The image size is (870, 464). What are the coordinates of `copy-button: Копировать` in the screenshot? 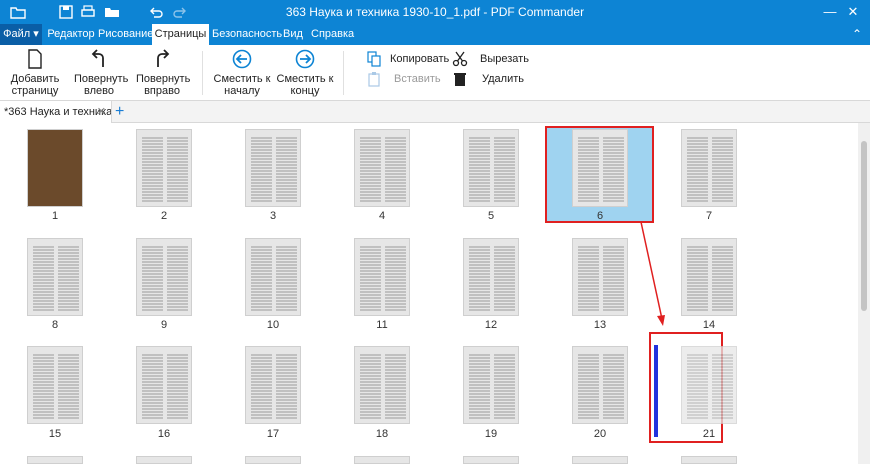 It's located at (407, 59).